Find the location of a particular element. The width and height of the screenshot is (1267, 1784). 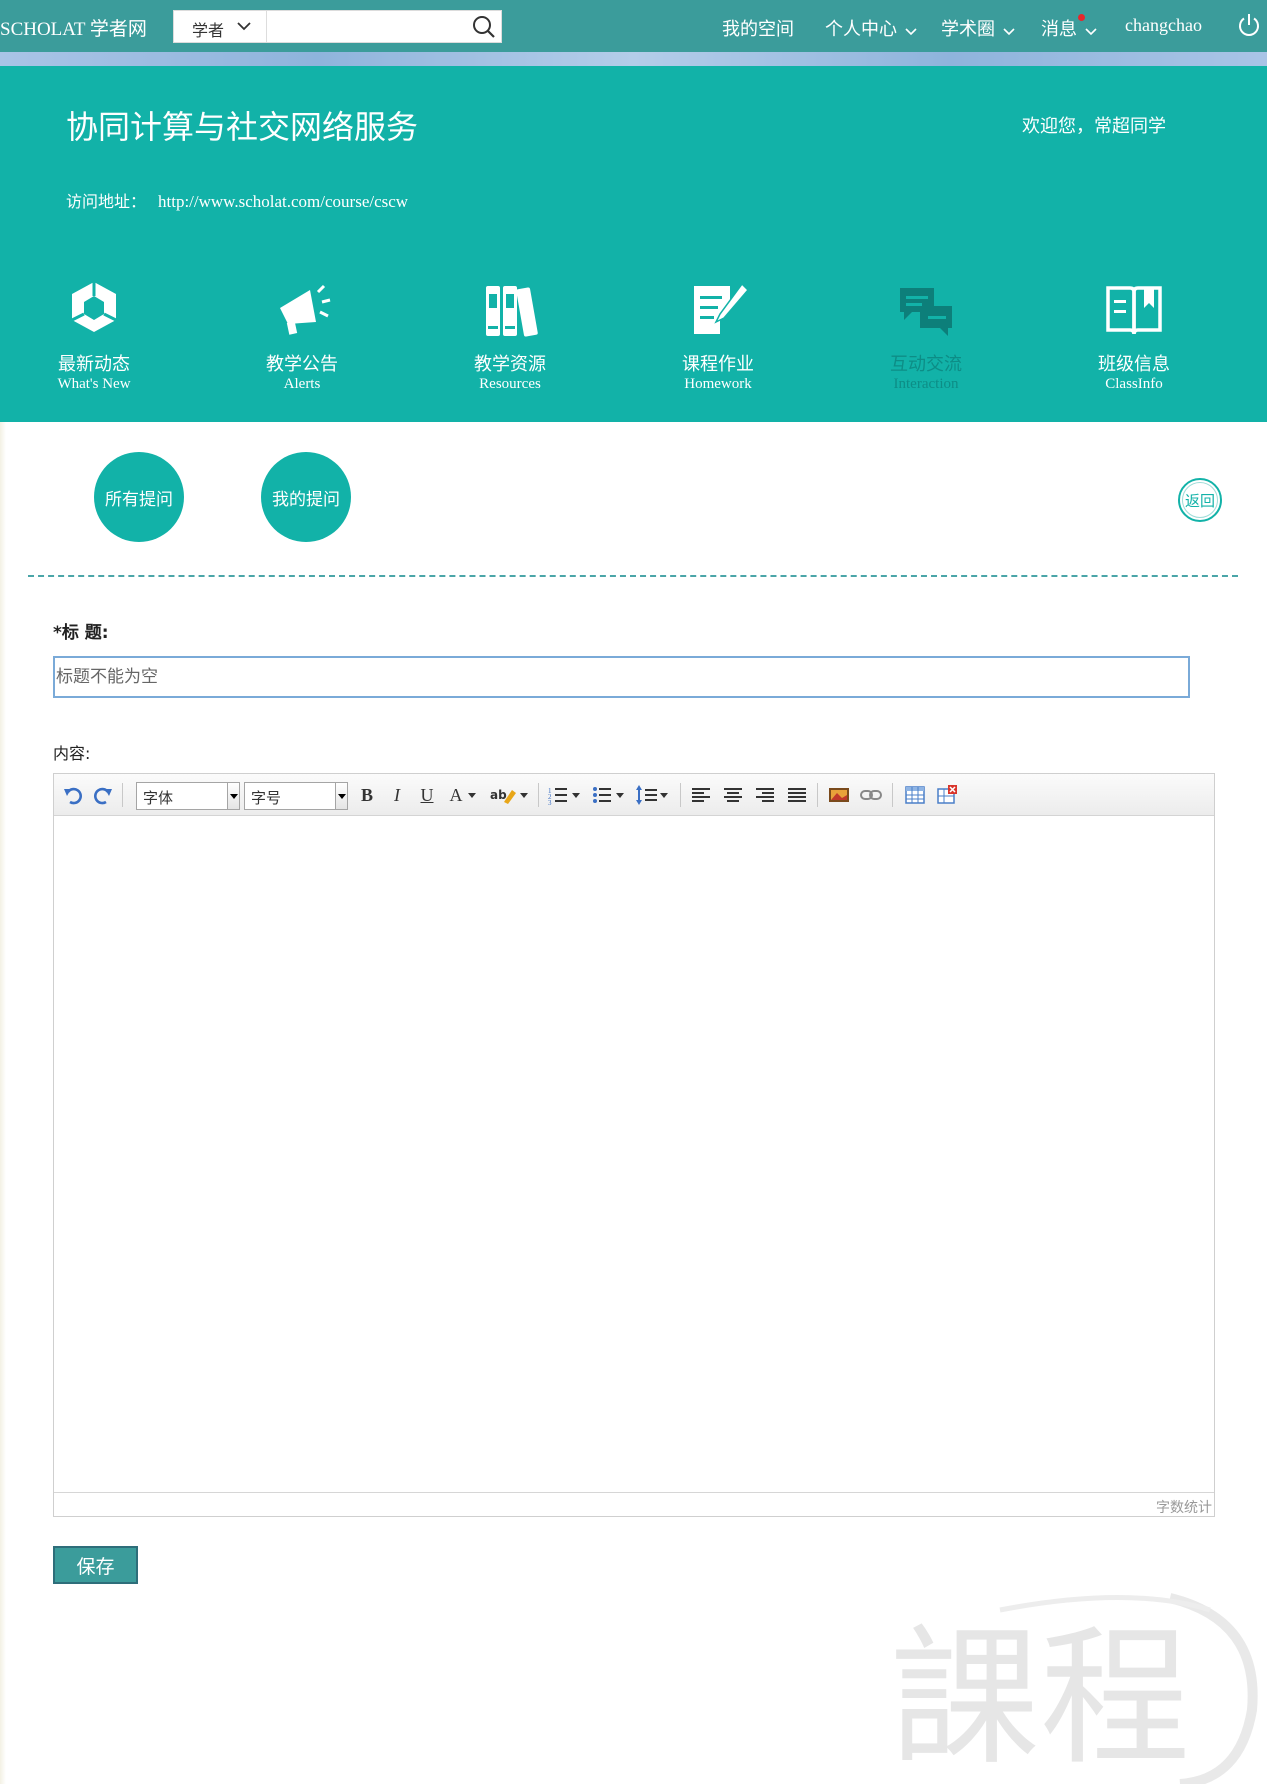

image-icon is located at coordinates (839, 795).